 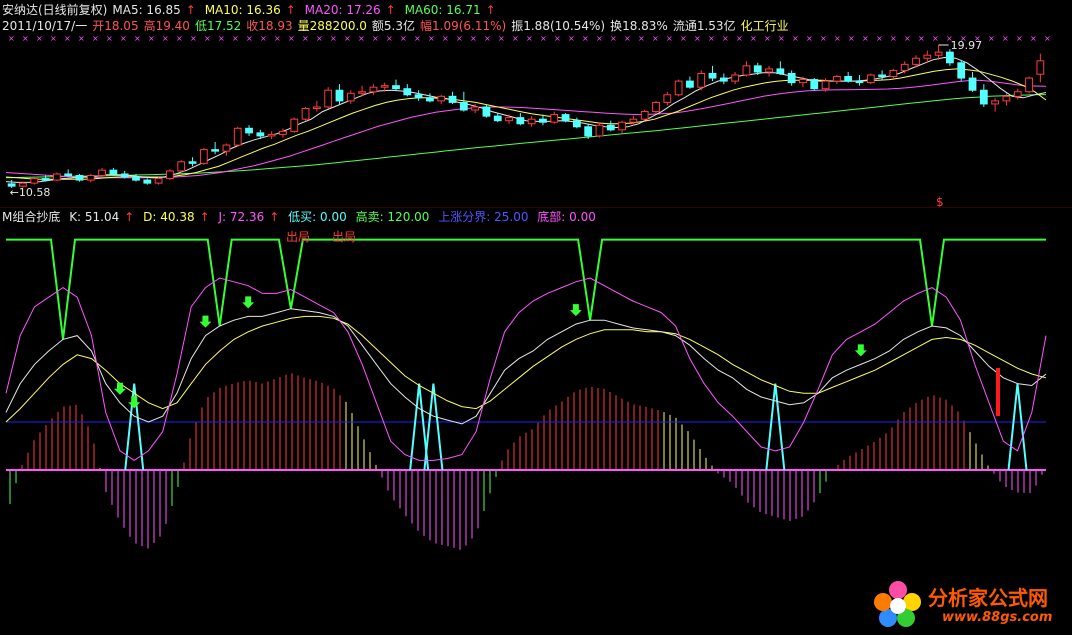 I want to click on j-value: J: 72.36, so click(x=241, y=217).